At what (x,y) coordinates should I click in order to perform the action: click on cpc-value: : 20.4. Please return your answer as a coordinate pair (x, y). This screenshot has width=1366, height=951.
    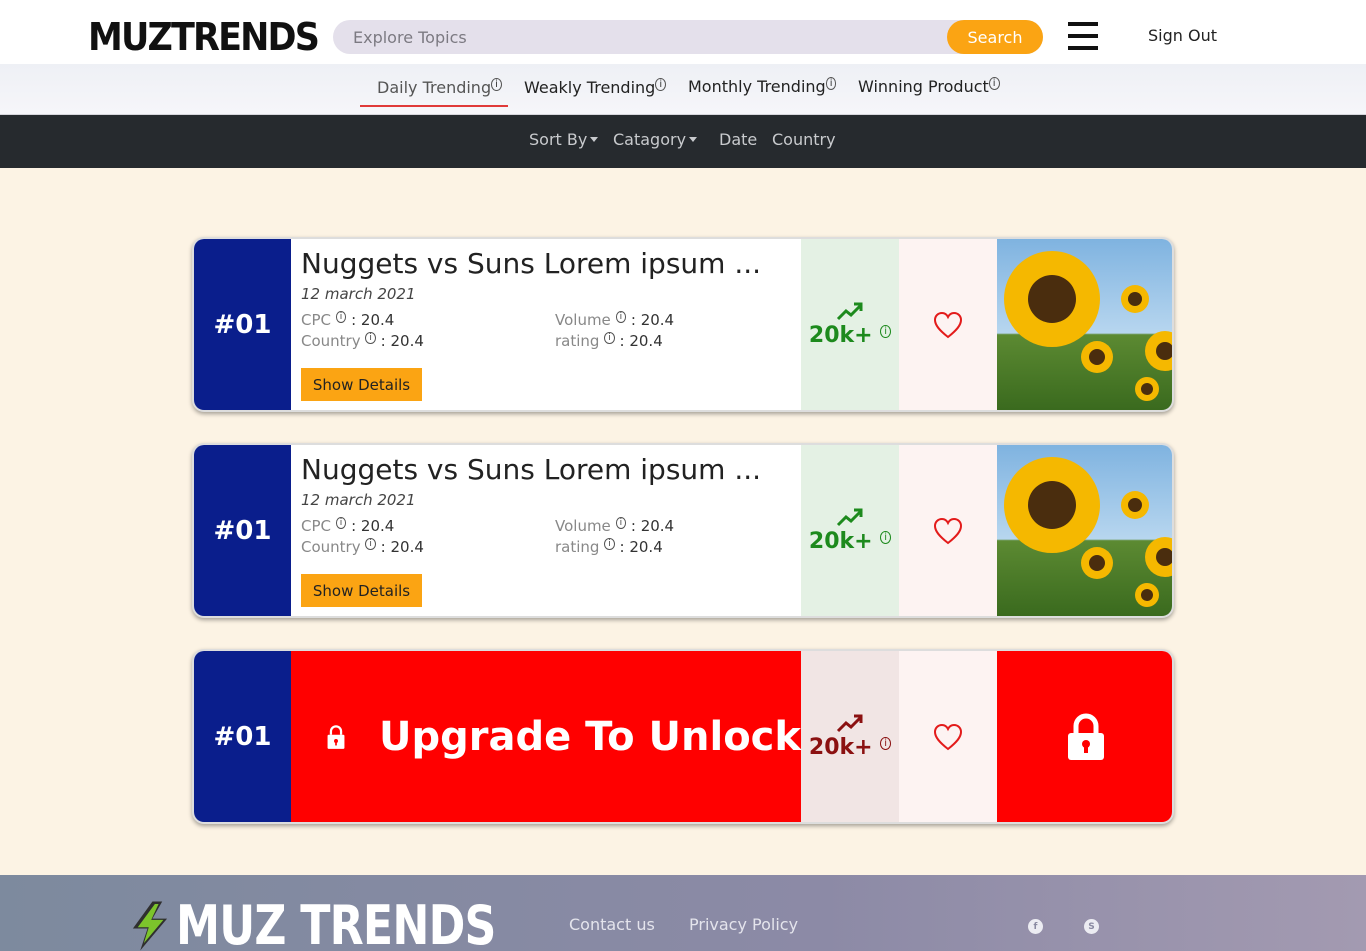
    Looking at the image, I should click on (373, 526).